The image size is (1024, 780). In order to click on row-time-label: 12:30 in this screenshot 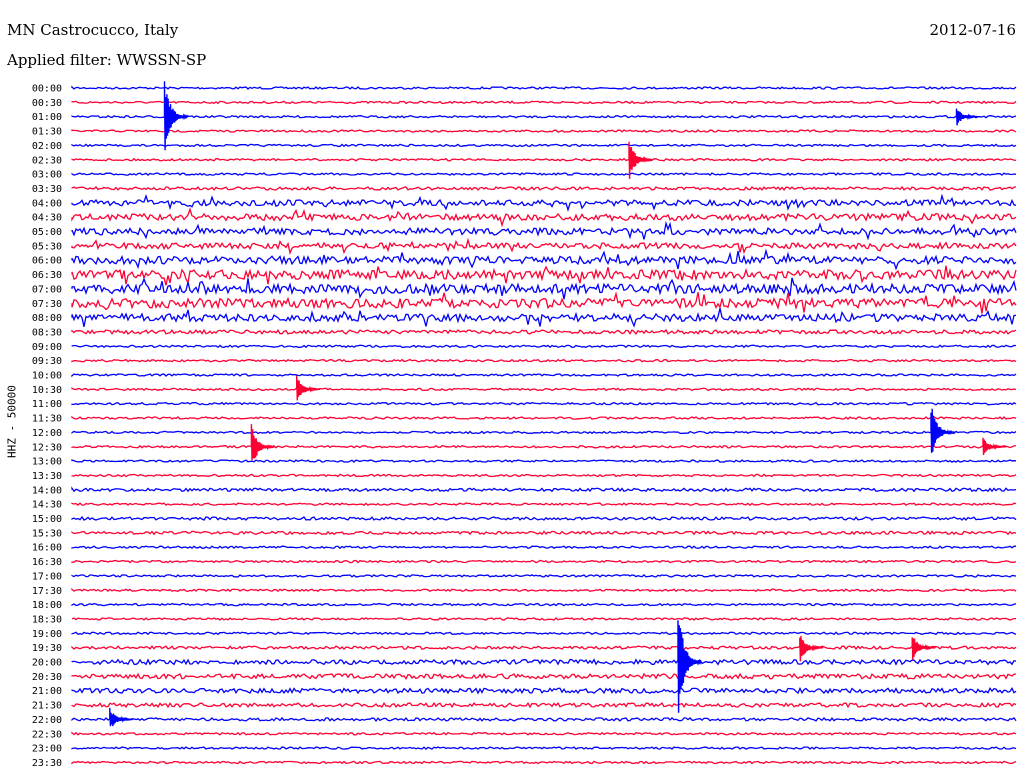, I will do `click(47, 447)`.